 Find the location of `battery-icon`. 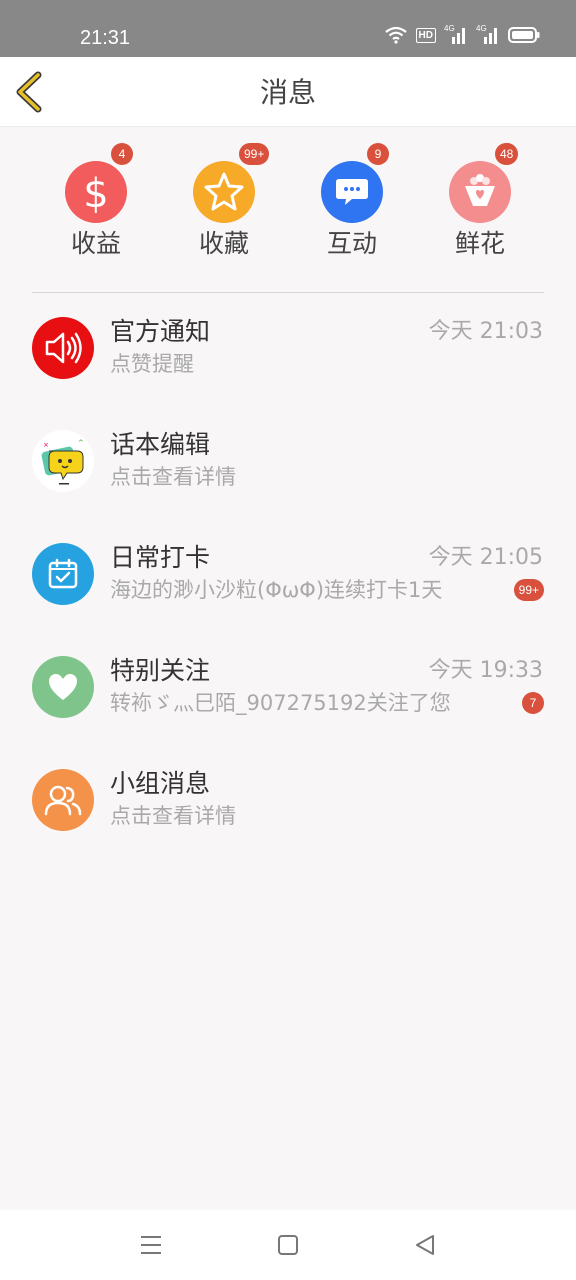

battery-icon is located at coordinates (524, 35).